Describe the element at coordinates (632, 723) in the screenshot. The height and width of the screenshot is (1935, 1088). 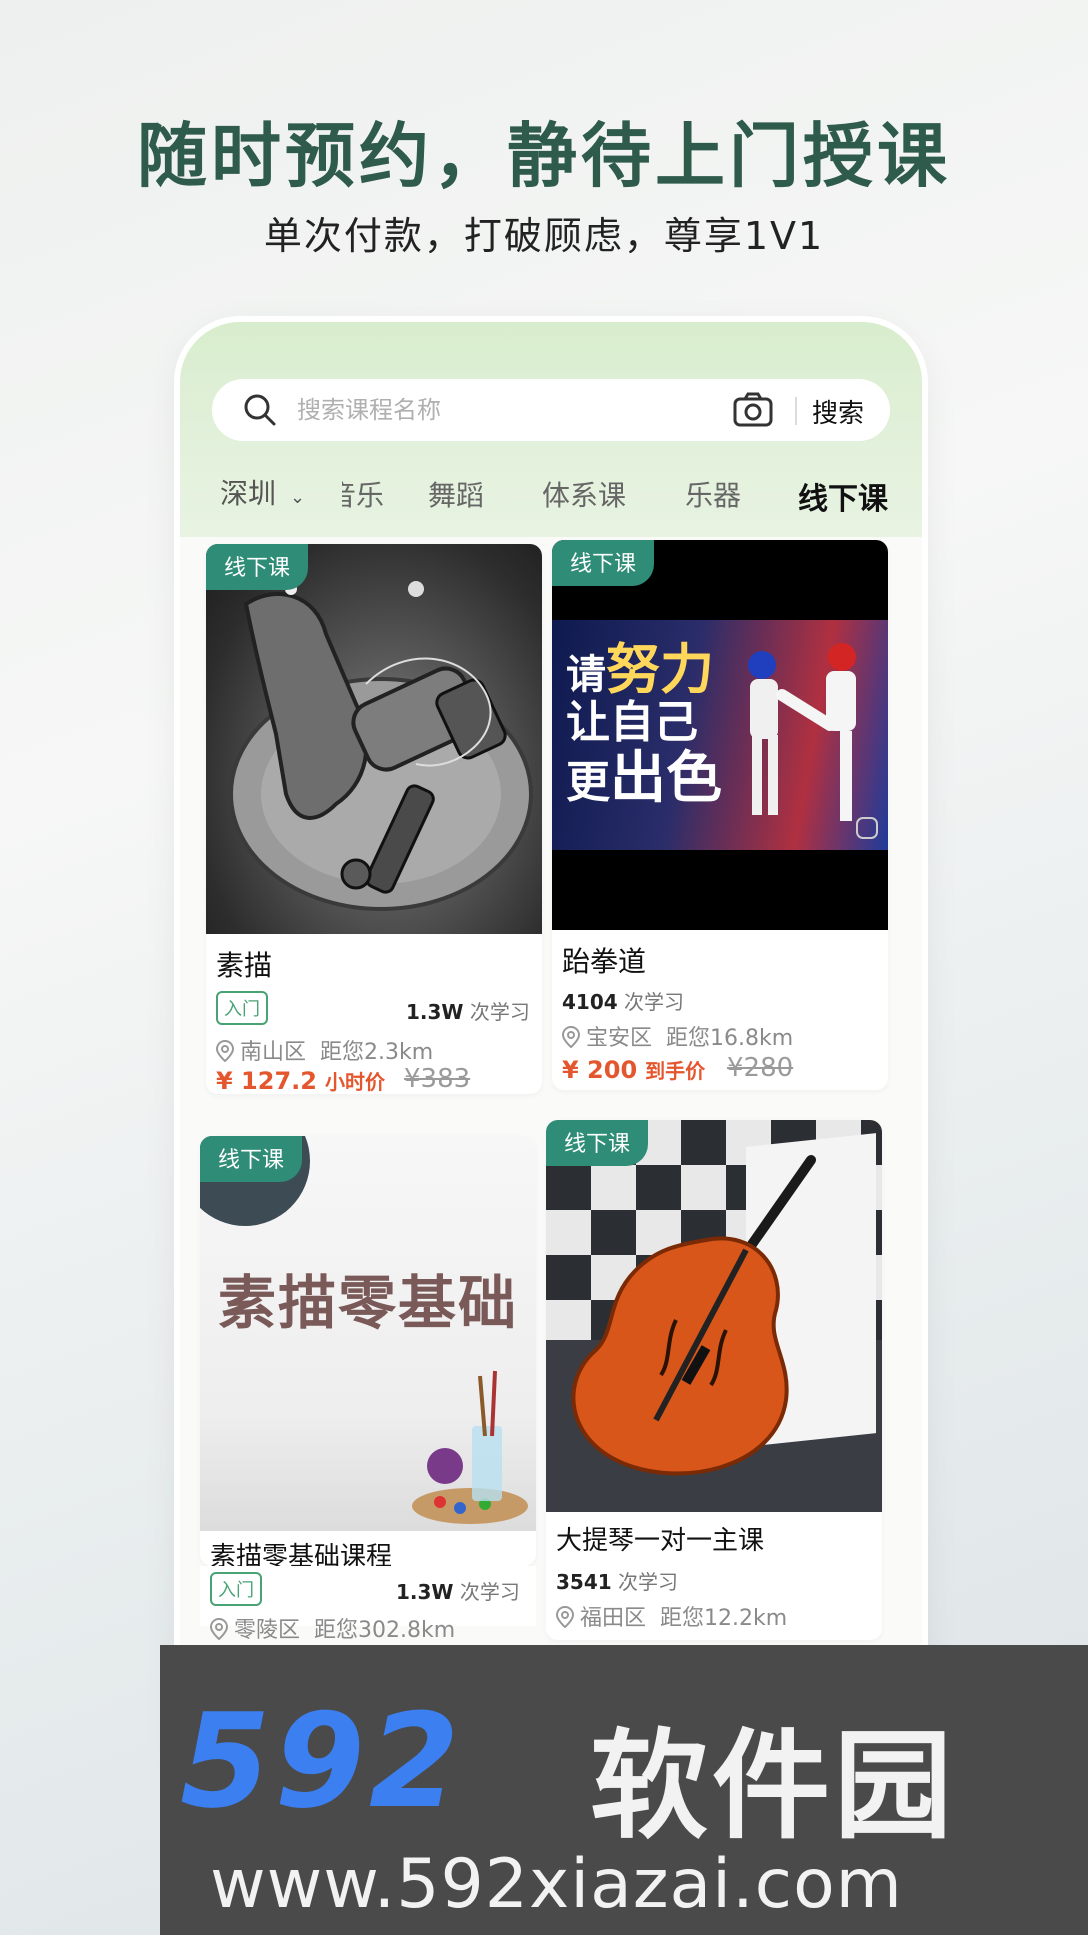
I see `poster-line: 让自己` at that location.